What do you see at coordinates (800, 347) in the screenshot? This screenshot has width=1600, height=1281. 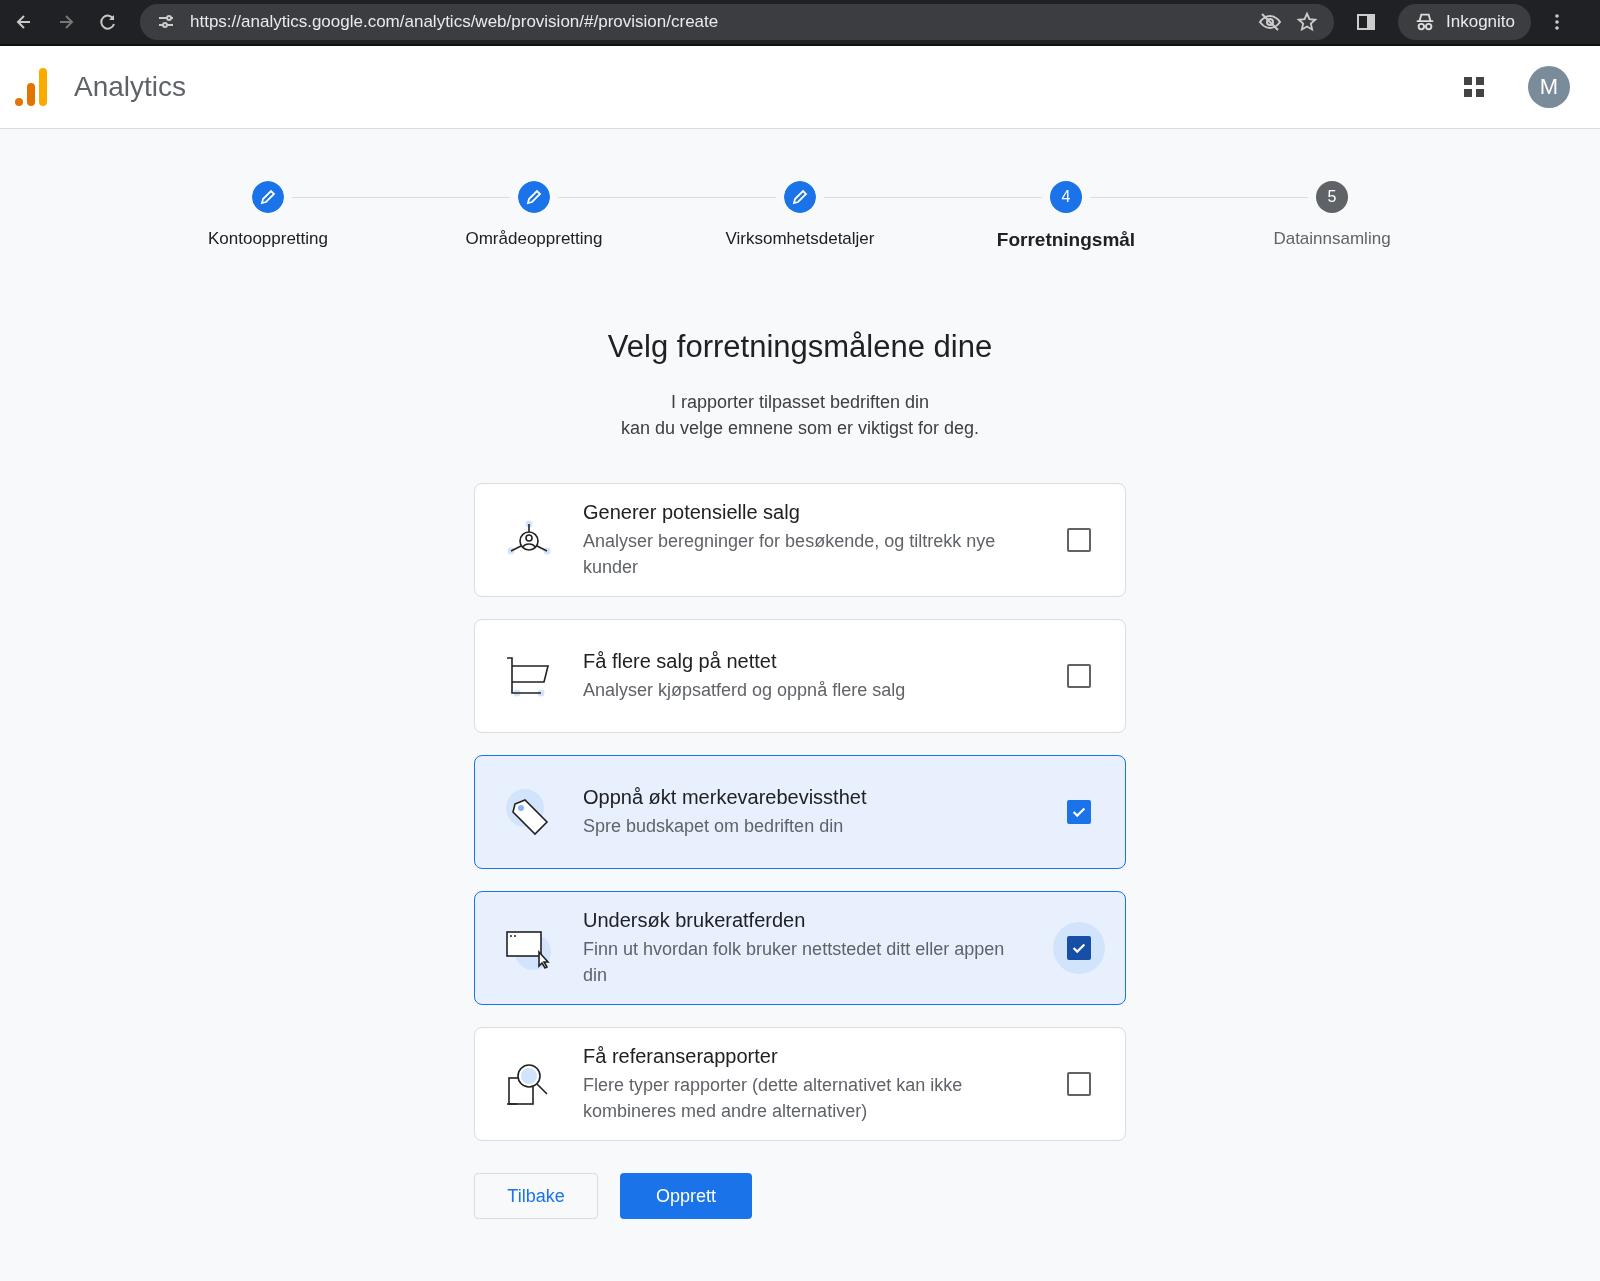 I see `page-heading: Velg forretningsmålene dine` at bounding box center [800, 347].